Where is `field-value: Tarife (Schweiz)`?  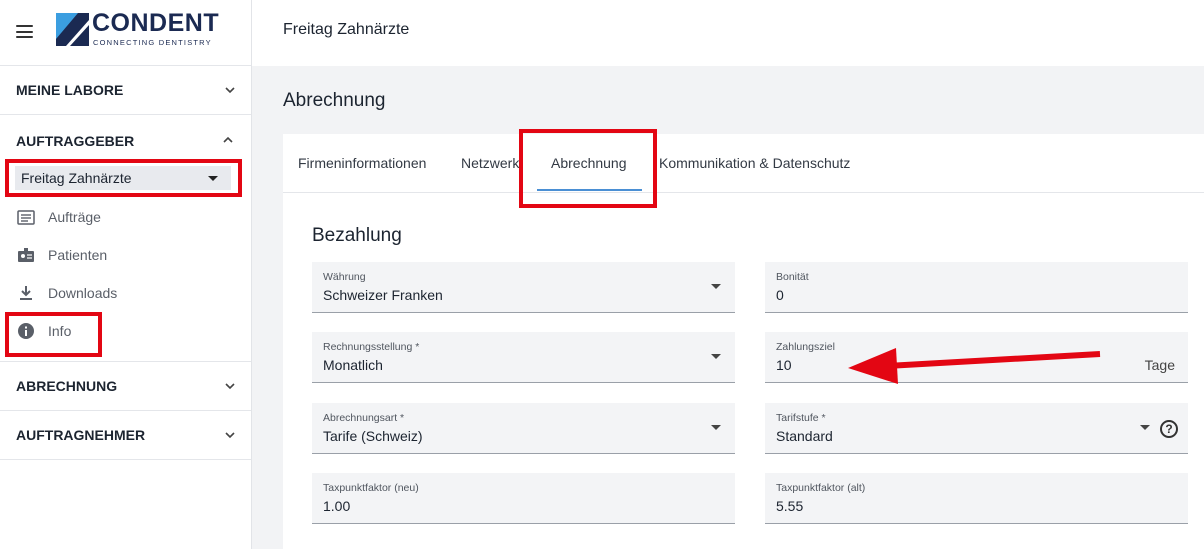
field-value: Tarife (Schweiz) is located at coordinates (373, 436).